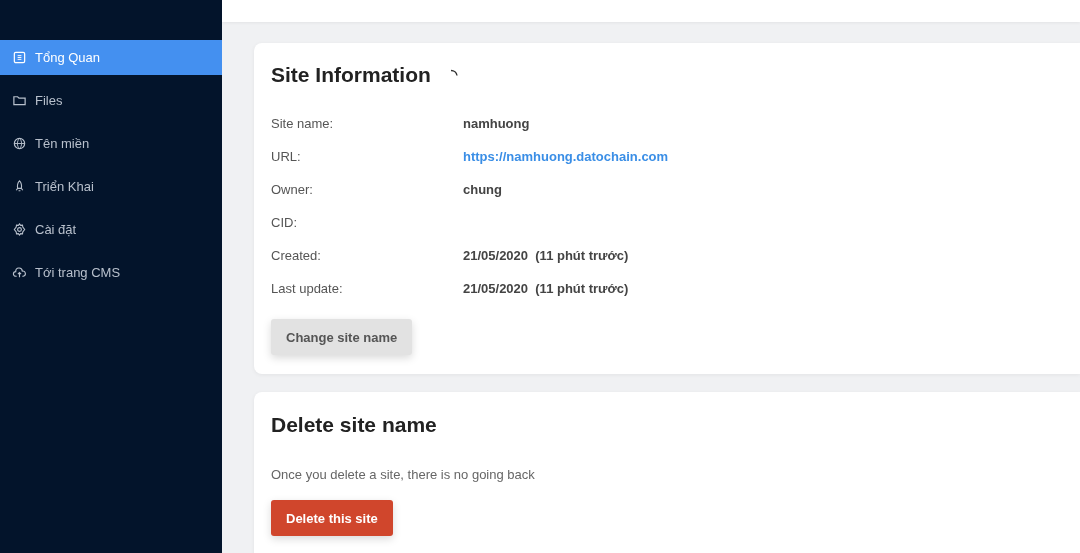  I want to click on change-site-name-button: Change site name, so click(342, 337).